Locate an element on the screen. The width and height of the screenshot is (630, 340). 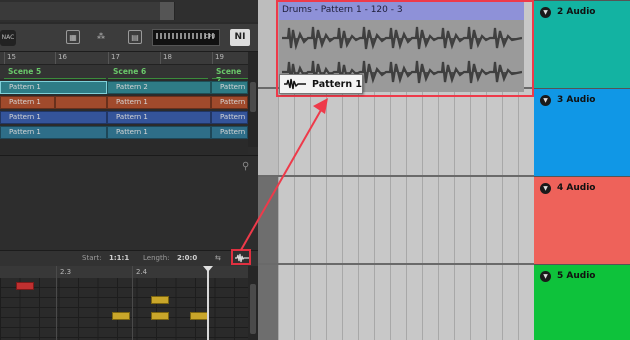
pattern-cell is located at coordinates (81, 102).